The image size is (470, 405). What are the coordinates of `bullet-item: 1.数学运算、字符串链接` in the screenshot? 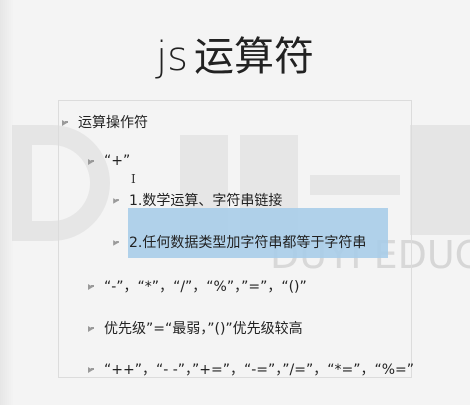 It's located at (197, 200).